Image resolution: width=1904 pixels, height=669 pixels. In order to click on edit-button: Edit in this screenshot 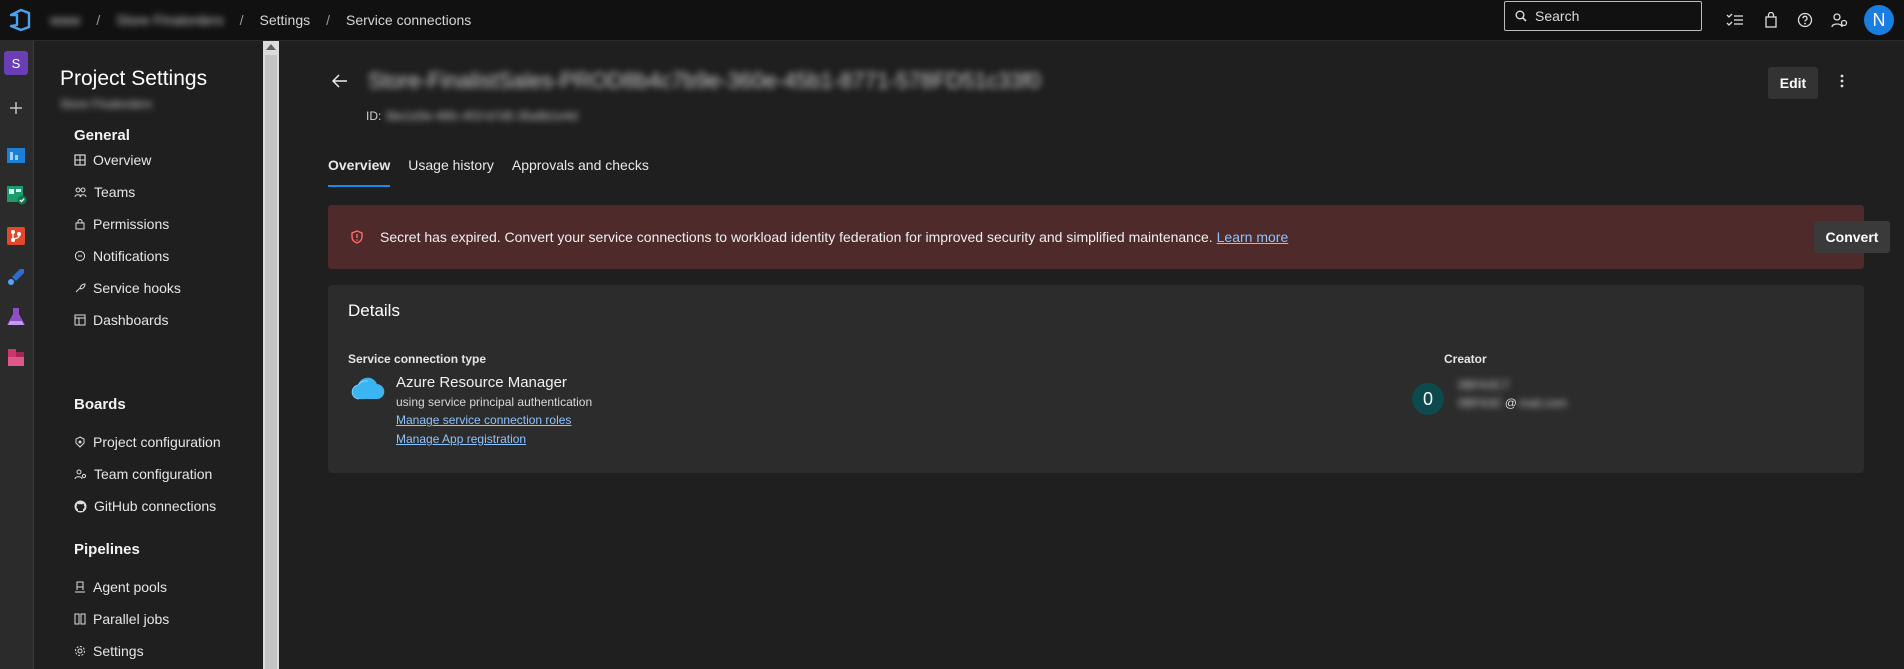, I will do `click(1793, 83)`.